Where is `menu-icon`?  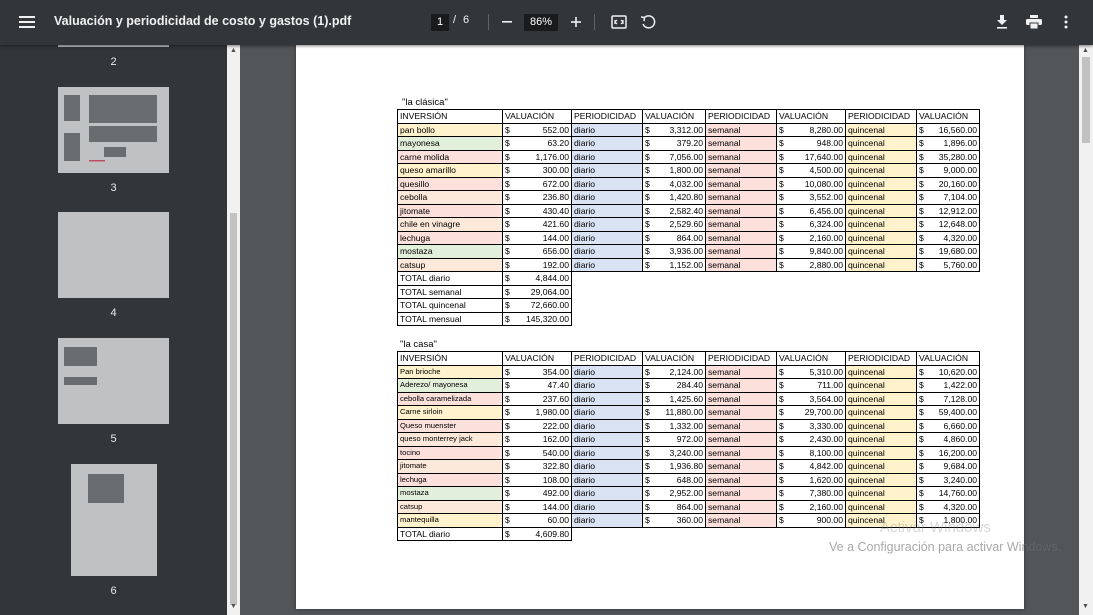 menu-icon is located at coordinates (27, 22).